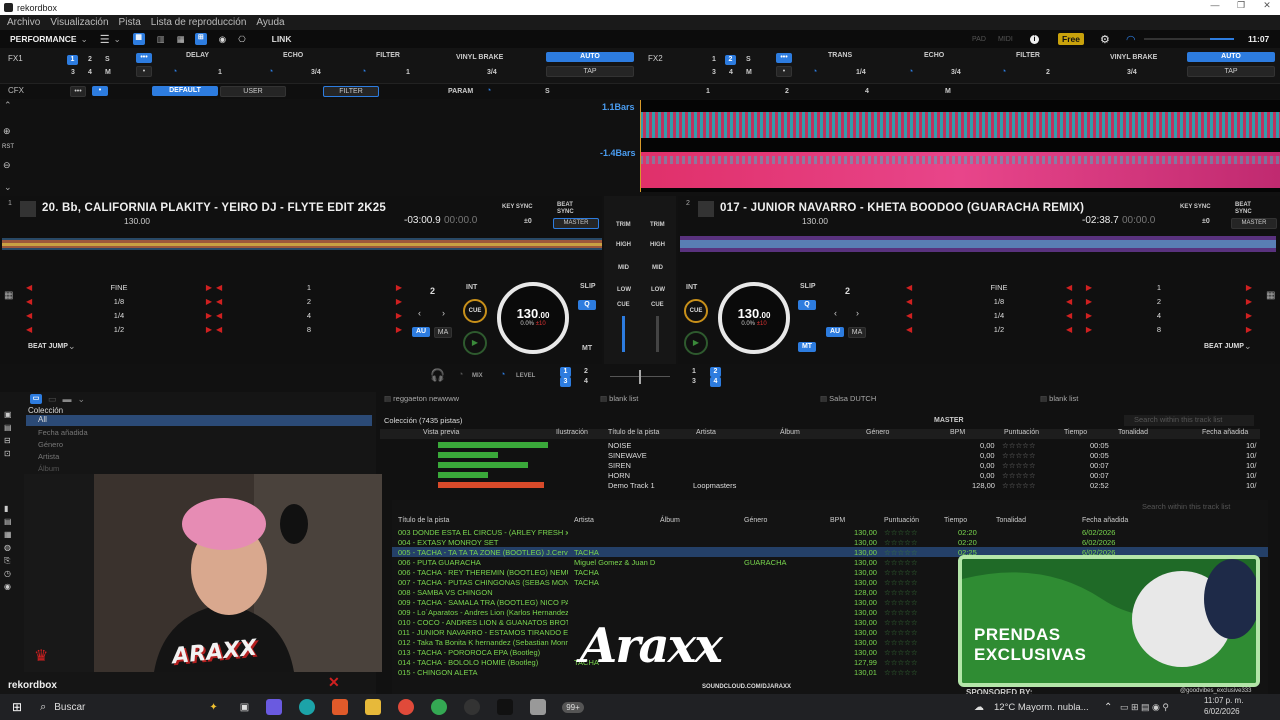 This screenshot has height=720, width=1280. I want to click on deck1-quantize-button: Q, so click(587, 305).